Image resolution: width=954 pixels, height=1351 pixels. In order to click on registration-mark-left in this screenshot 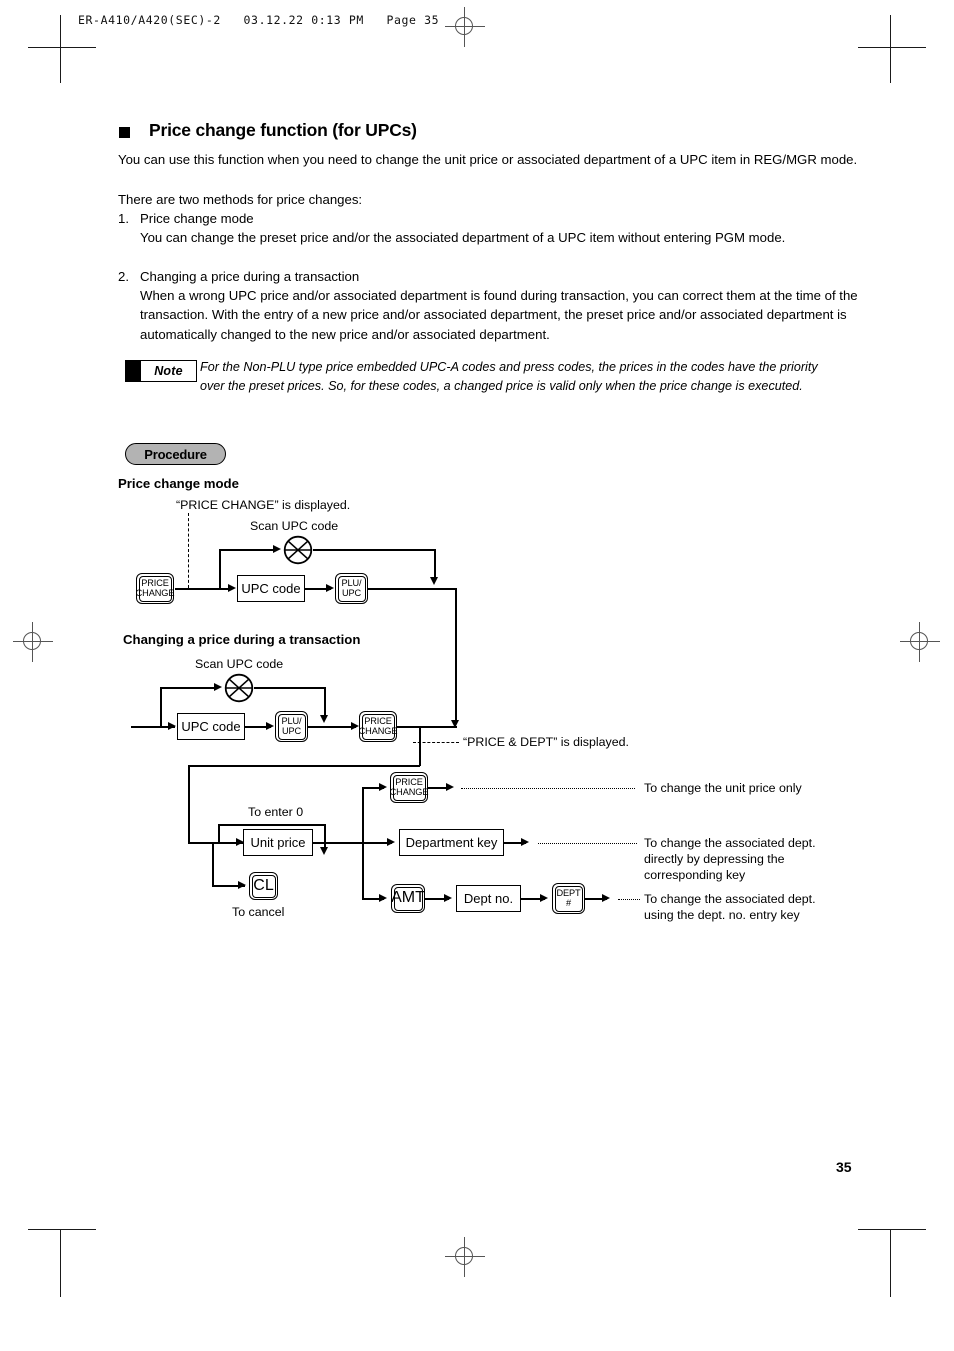, I will do `click(33, 642)`.